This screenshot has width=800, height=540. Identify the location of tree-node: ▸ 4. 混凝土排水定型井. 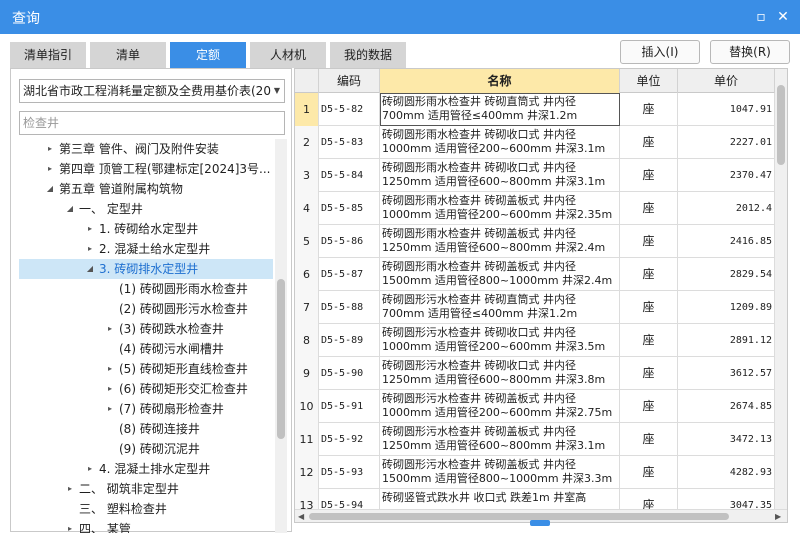
(146, 469).